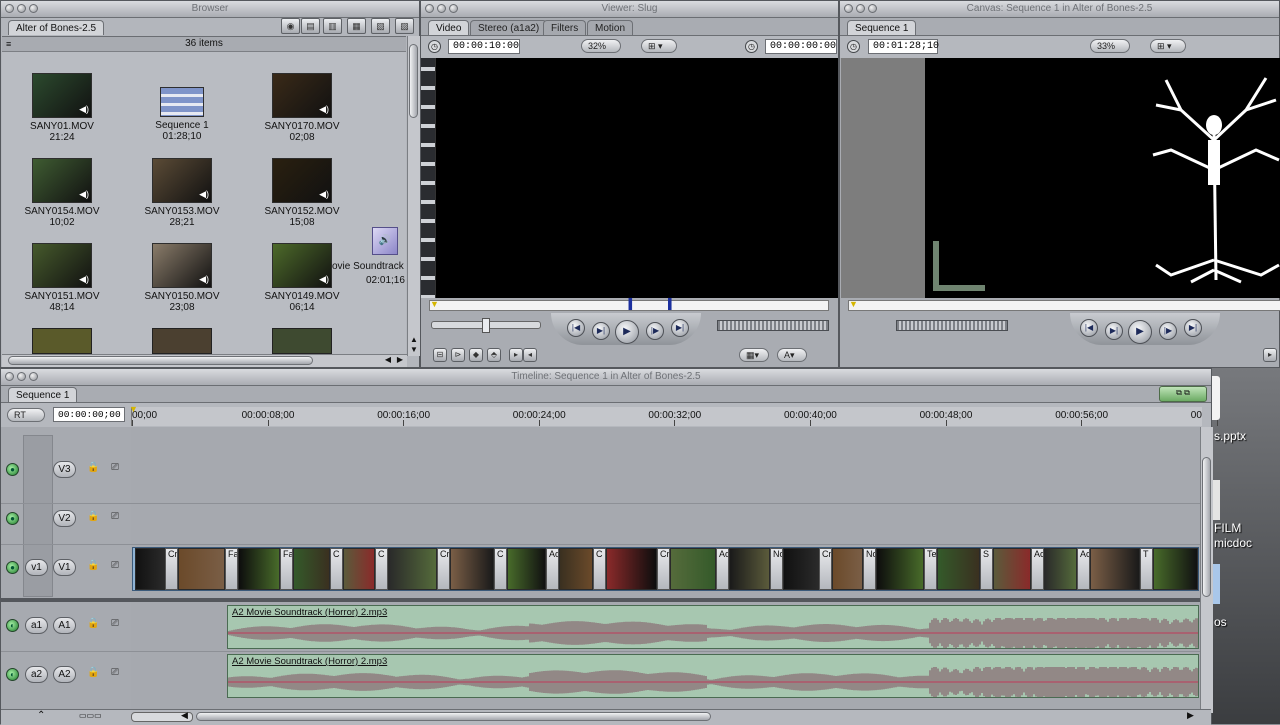 Image resolution: width=1280 pixels, height=725 pixels. What do you see at coordinates (404, 26) in the screenshot?
I see `icon-arrange-icon: ▨` at bounding box center [404, 26].